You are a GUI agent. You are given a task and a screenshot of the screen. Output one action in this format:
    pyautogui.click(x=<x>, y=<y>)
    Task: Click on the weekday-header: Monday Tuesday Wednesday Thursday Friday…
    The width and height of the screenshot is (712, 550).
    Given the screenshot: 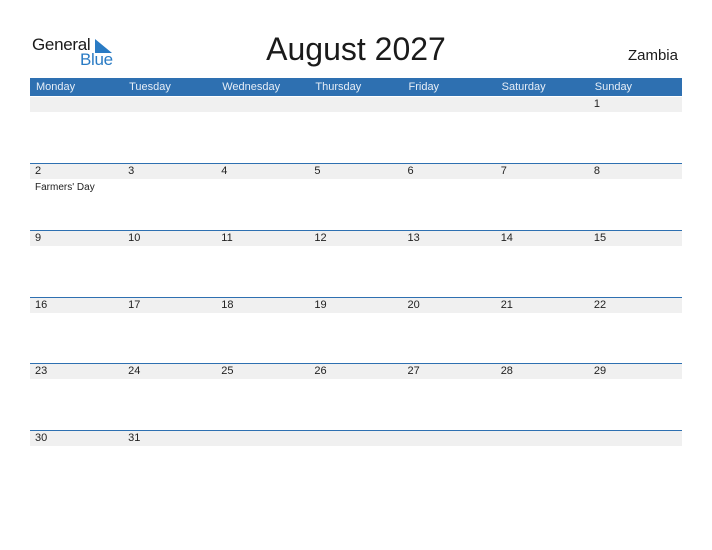 What is the action you would take?
    pyautogui.click(x=356, y=87)
    